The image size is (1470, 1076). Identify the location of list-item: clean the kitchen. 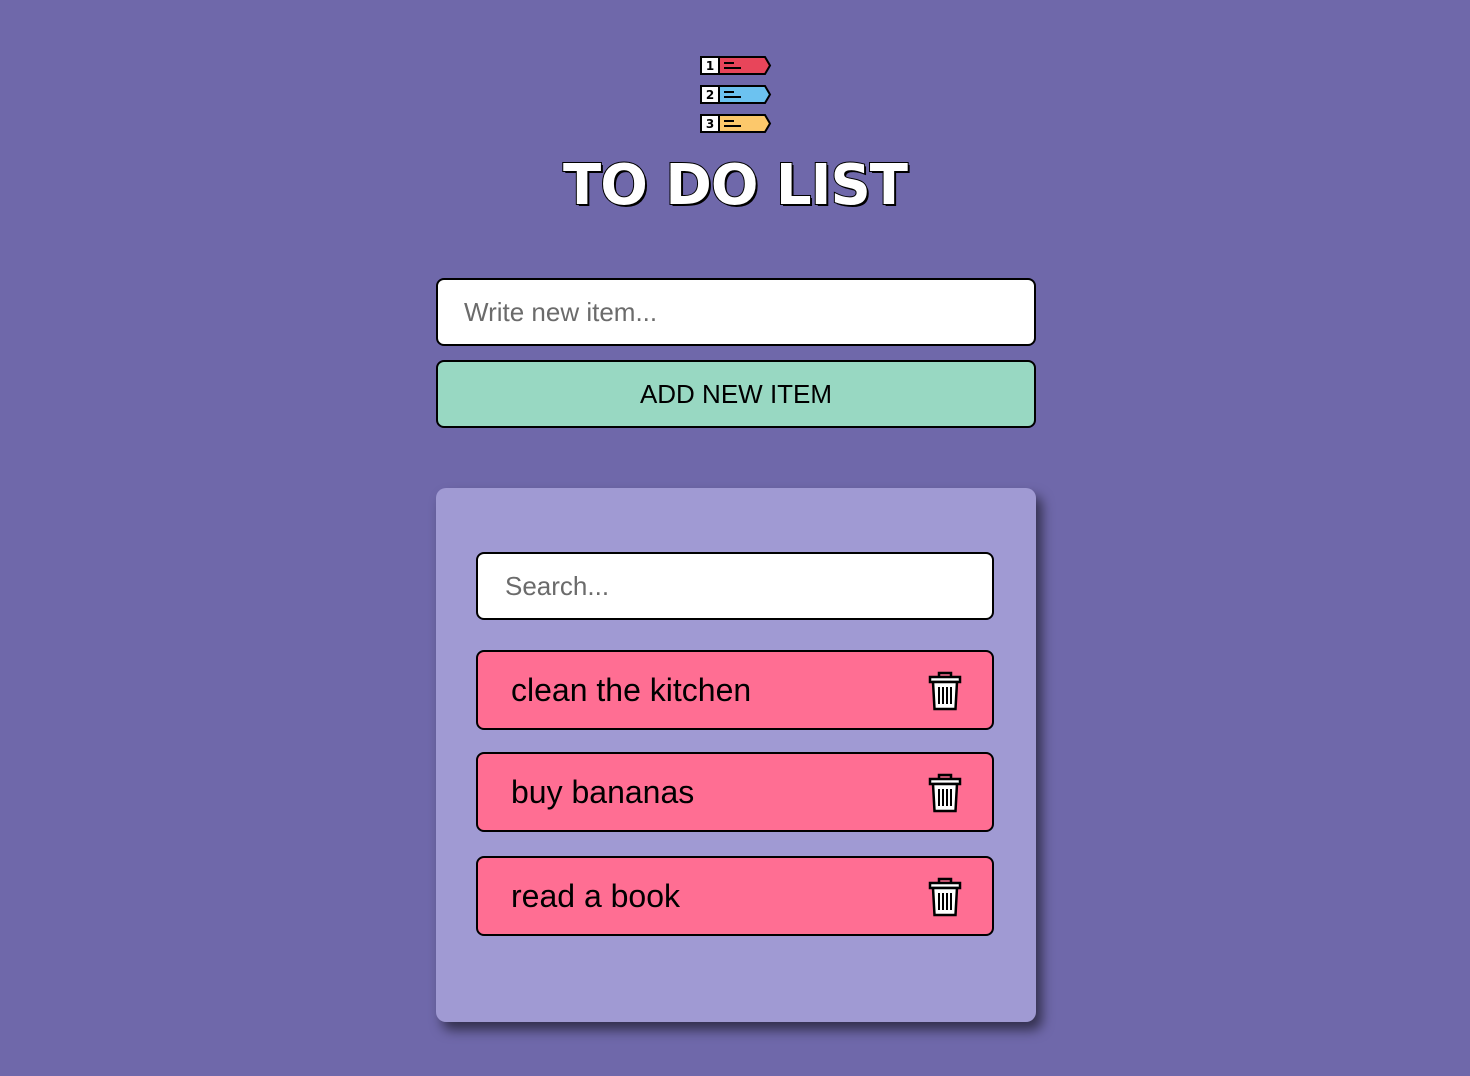
(735, 690).